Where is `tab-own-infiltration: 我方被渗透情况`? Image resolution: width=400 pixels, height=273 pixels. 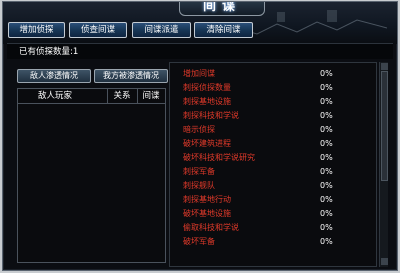 tab-own-infiltration: 我方被渗透情况 is located at coordinates (131, 76).